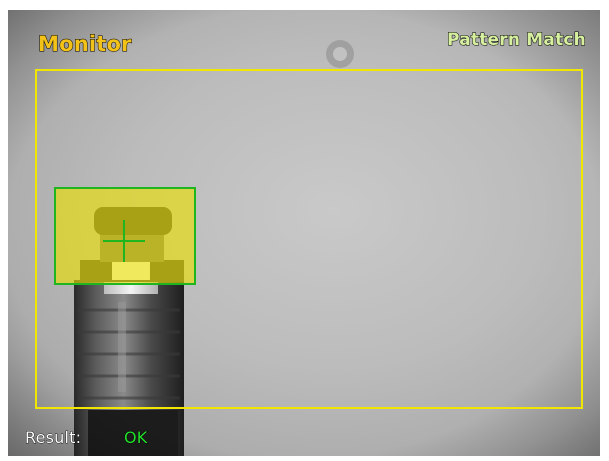 The width and height of the screenshot is (609, 461). Describe the element at coordinates (53, 438) in the screenshot. I see `result-label: Result:` at that location.